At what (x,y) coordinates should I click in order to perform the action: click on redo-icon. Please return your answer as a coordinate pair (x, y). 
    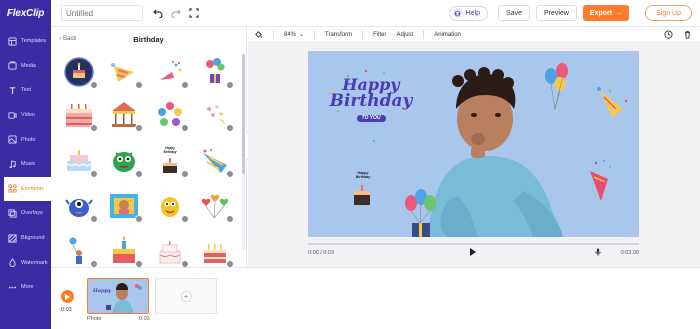
    Looking at the image, I should click on (176, 13).